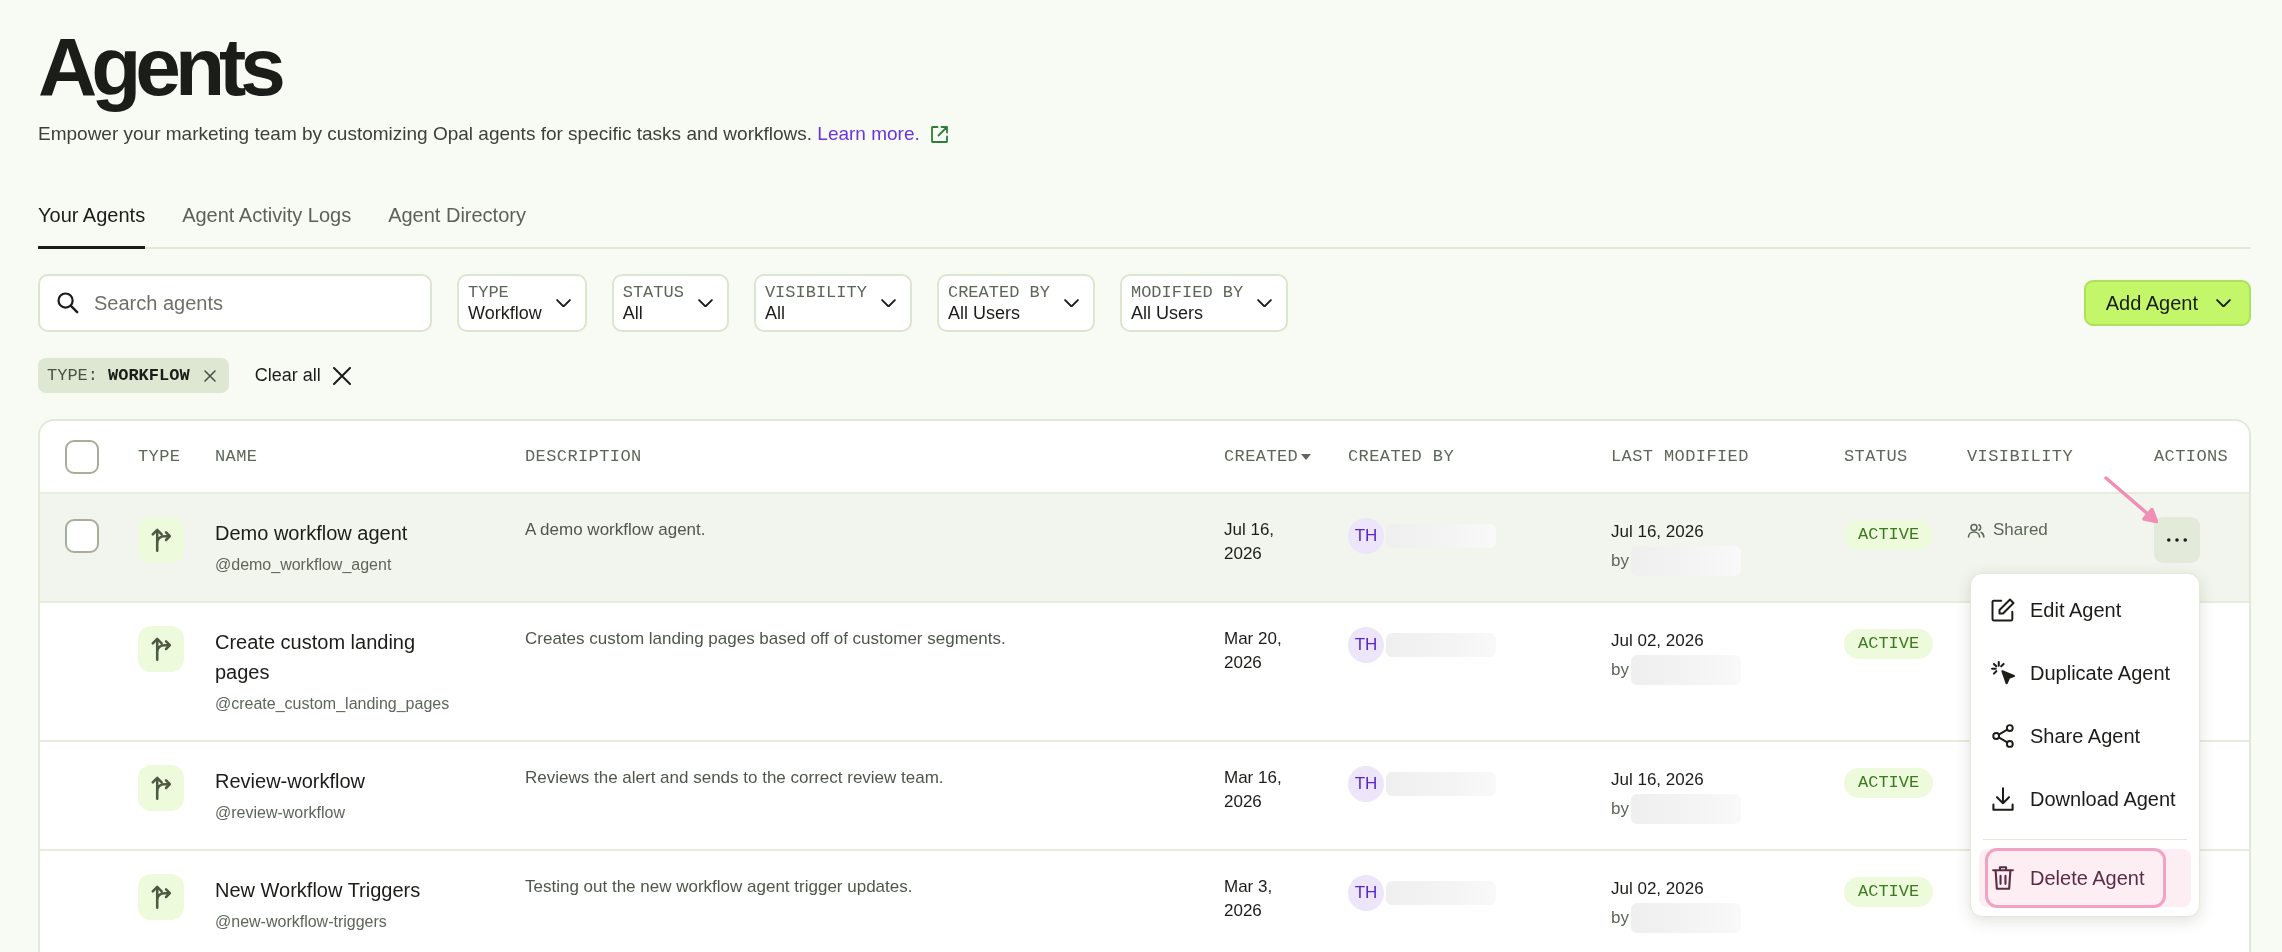  What do you see at coordinates (2085, 878) in the screenshot?
I see `menu-item: Delete Agent` at bounding box center [2085, 878].